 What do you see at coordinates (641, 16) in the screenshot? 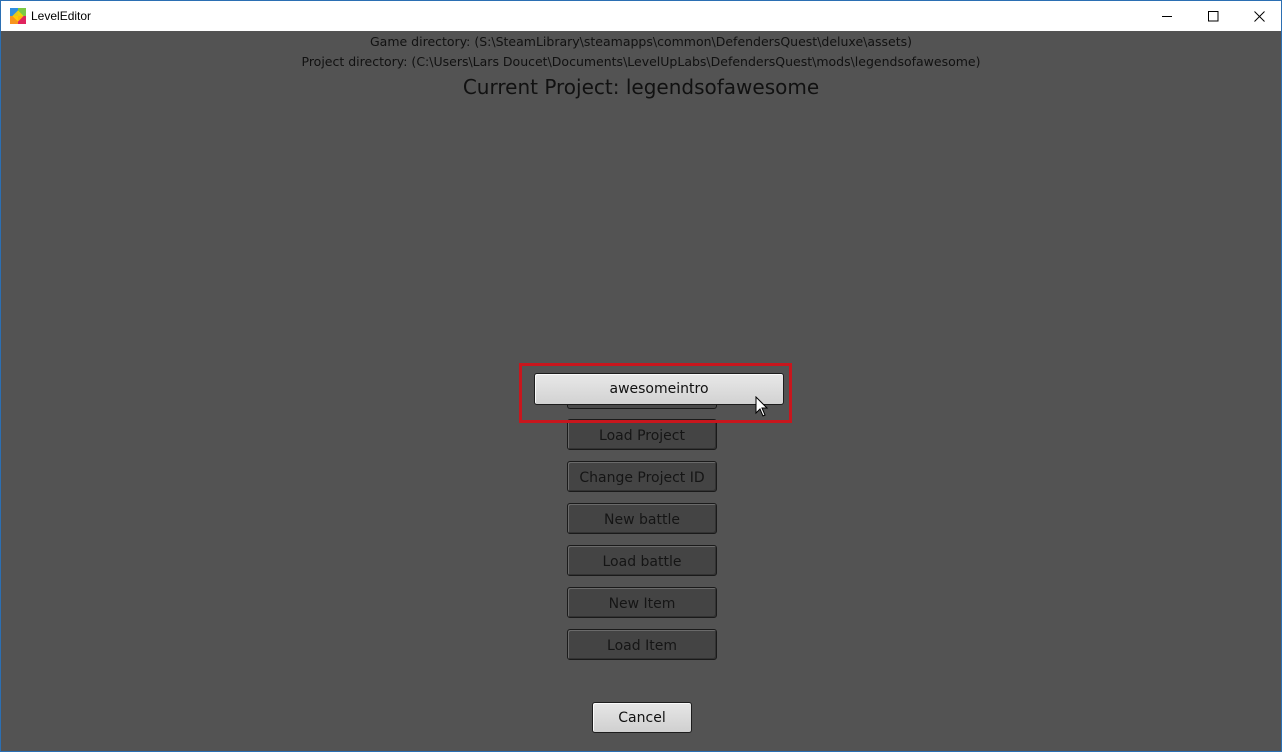
I see `title-bar: LevelEditor` at bounding box center [641, 16].